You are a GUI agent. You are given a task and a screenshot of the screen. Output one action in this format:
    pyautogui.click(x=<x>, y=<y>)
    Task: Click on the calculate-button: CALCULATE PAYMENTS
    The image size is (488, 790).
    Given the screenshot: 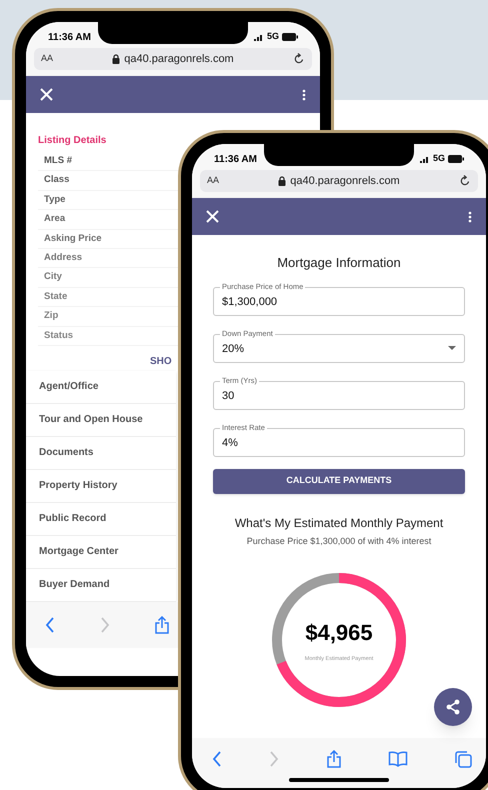 What is the action you would take?
    pyautogui.click(x=339, y=481)
    